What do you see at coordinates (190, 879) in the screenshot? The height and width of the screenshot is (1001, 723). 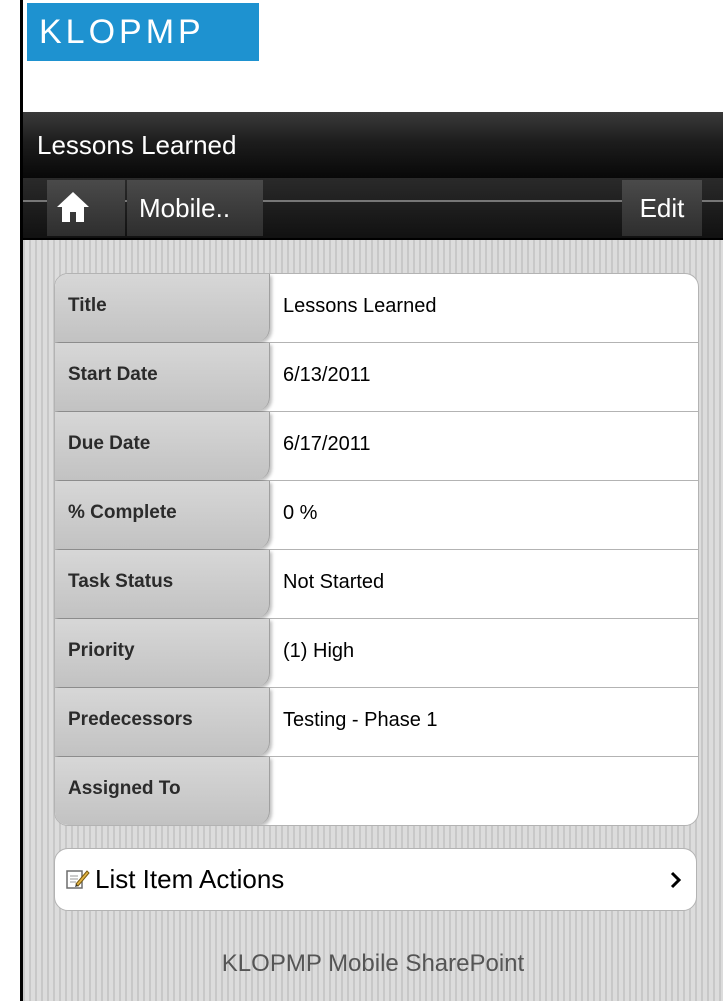 I see `list-item-actions-label: List Item Actions` at bounding box center [190, 879].